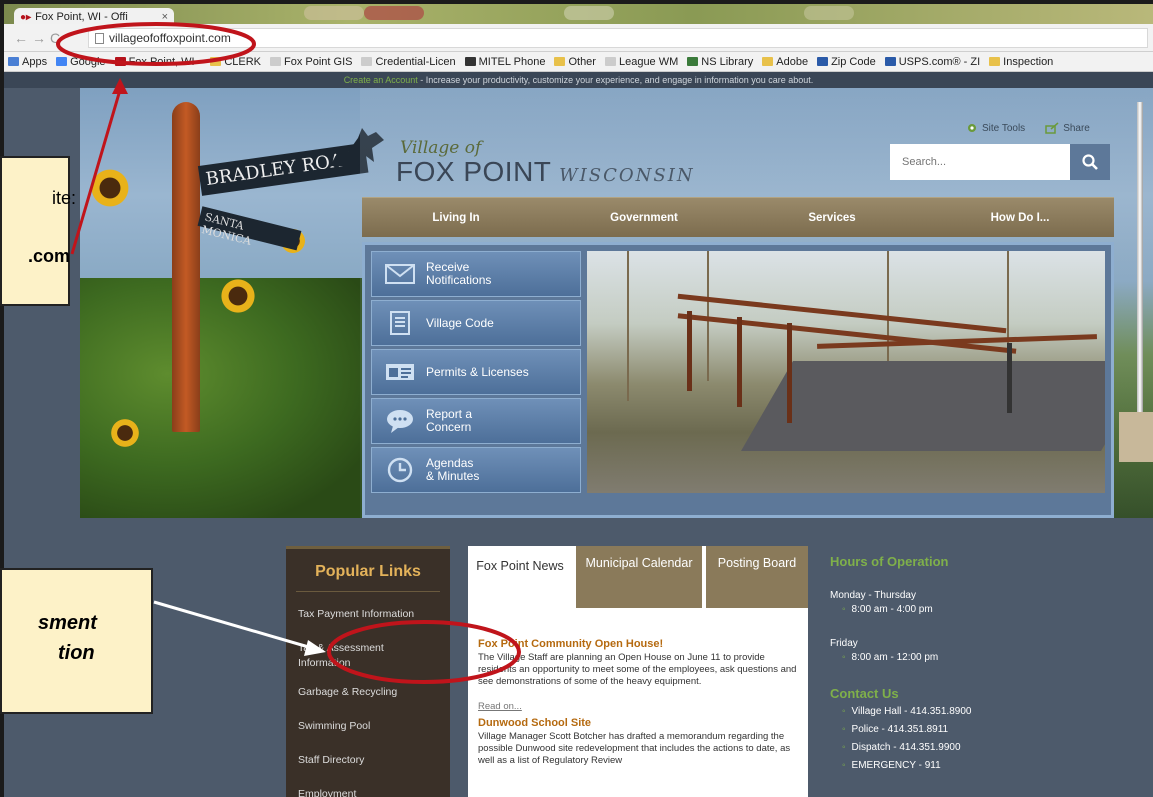  Describe the element at coordinates (64, 198) in the screenshot. I see `annotation-text: ite:` at that location.